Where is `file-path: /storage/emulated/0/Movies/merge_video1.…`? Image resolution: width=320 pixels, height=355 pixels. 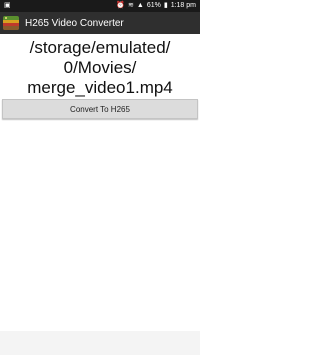 file-path: /storage/emulated/0/Movies/merge_video1.… is located at coordinates (100, 68).